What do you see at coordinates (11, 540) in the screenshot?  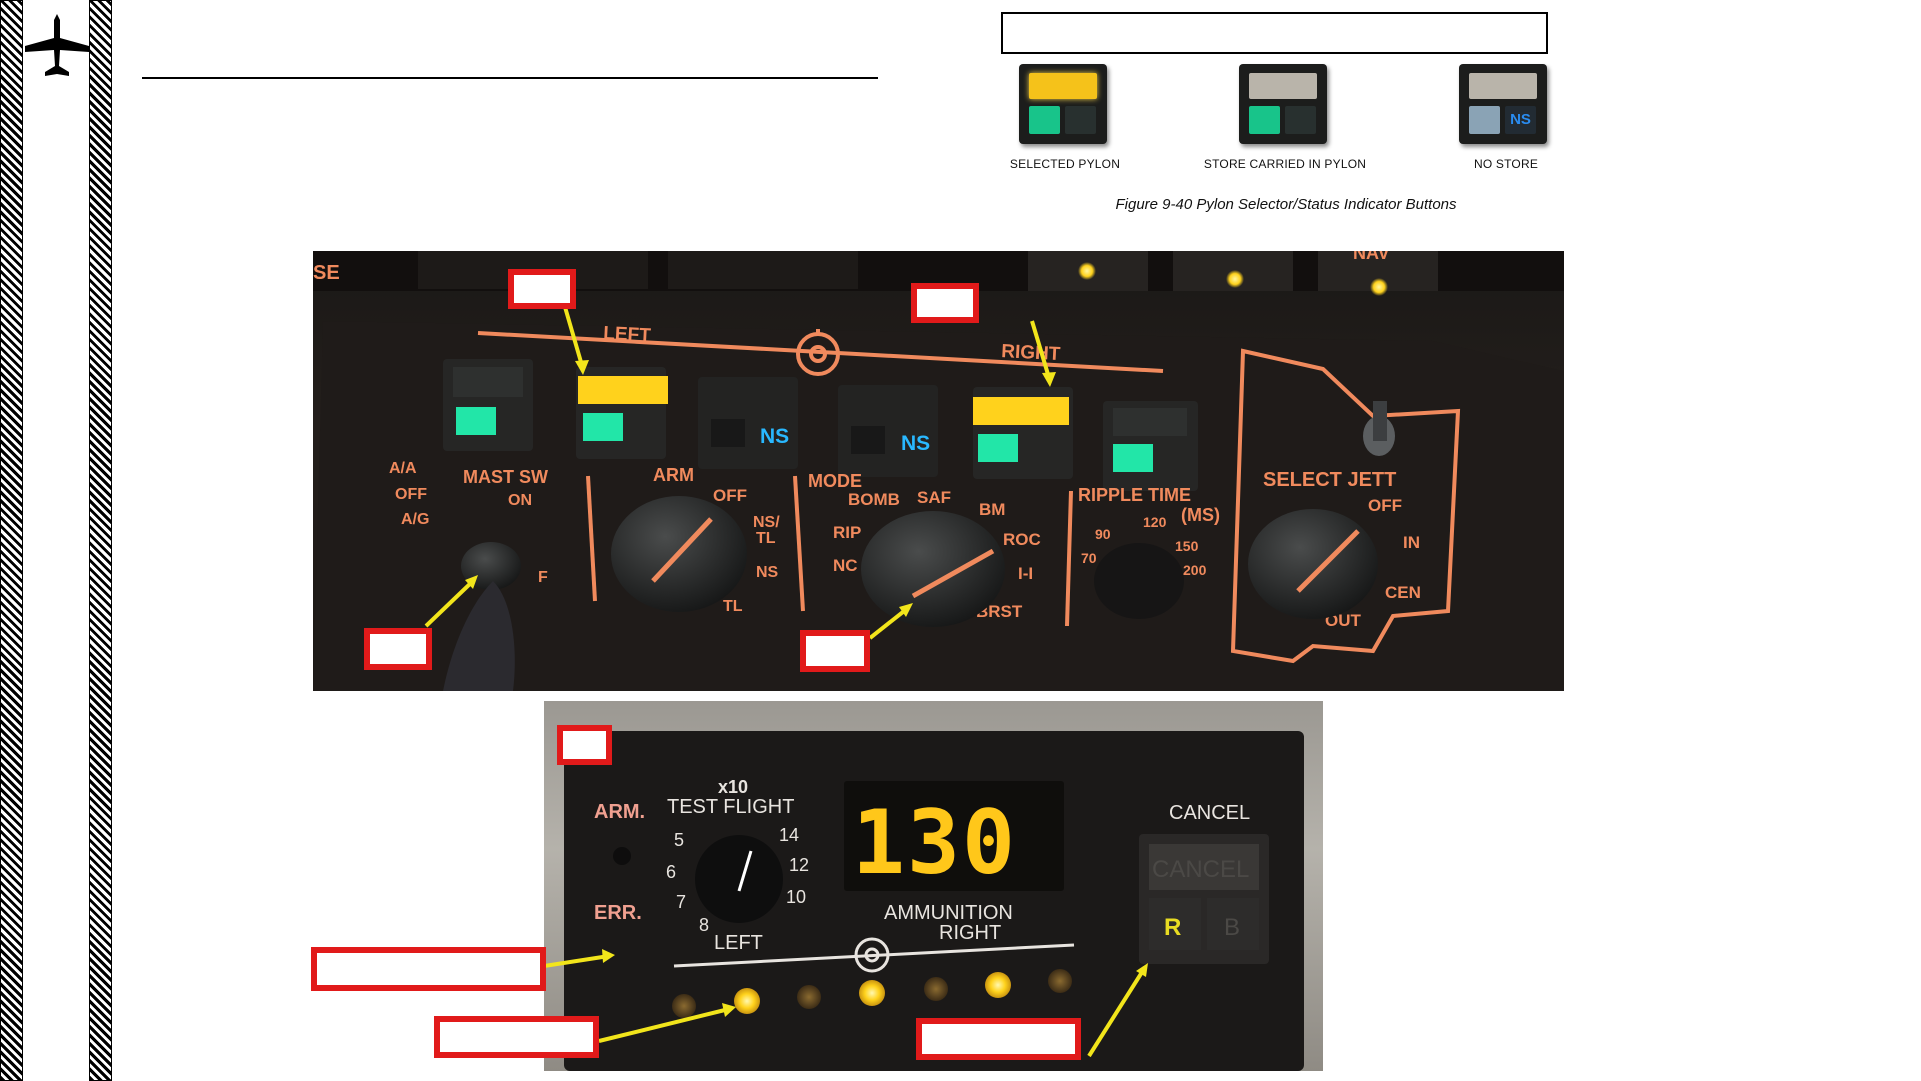 I see `left-margin-bar-outer` at bounding box center [11, 540].